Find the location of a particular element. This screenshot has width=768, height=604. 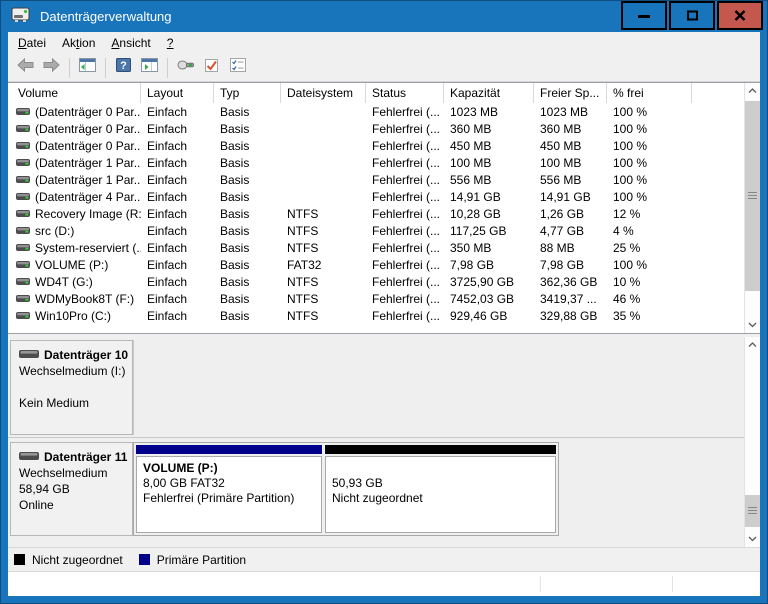

caption-buttons is located at coordinates (692, 15).